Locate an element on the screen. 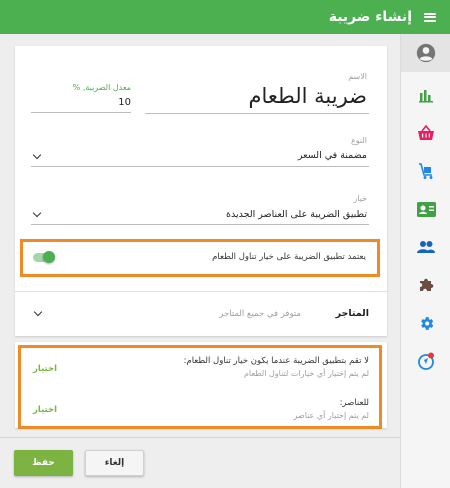 The width and height of the screenshot is (450, 488). sidebar is located at coordinates (425, 261).